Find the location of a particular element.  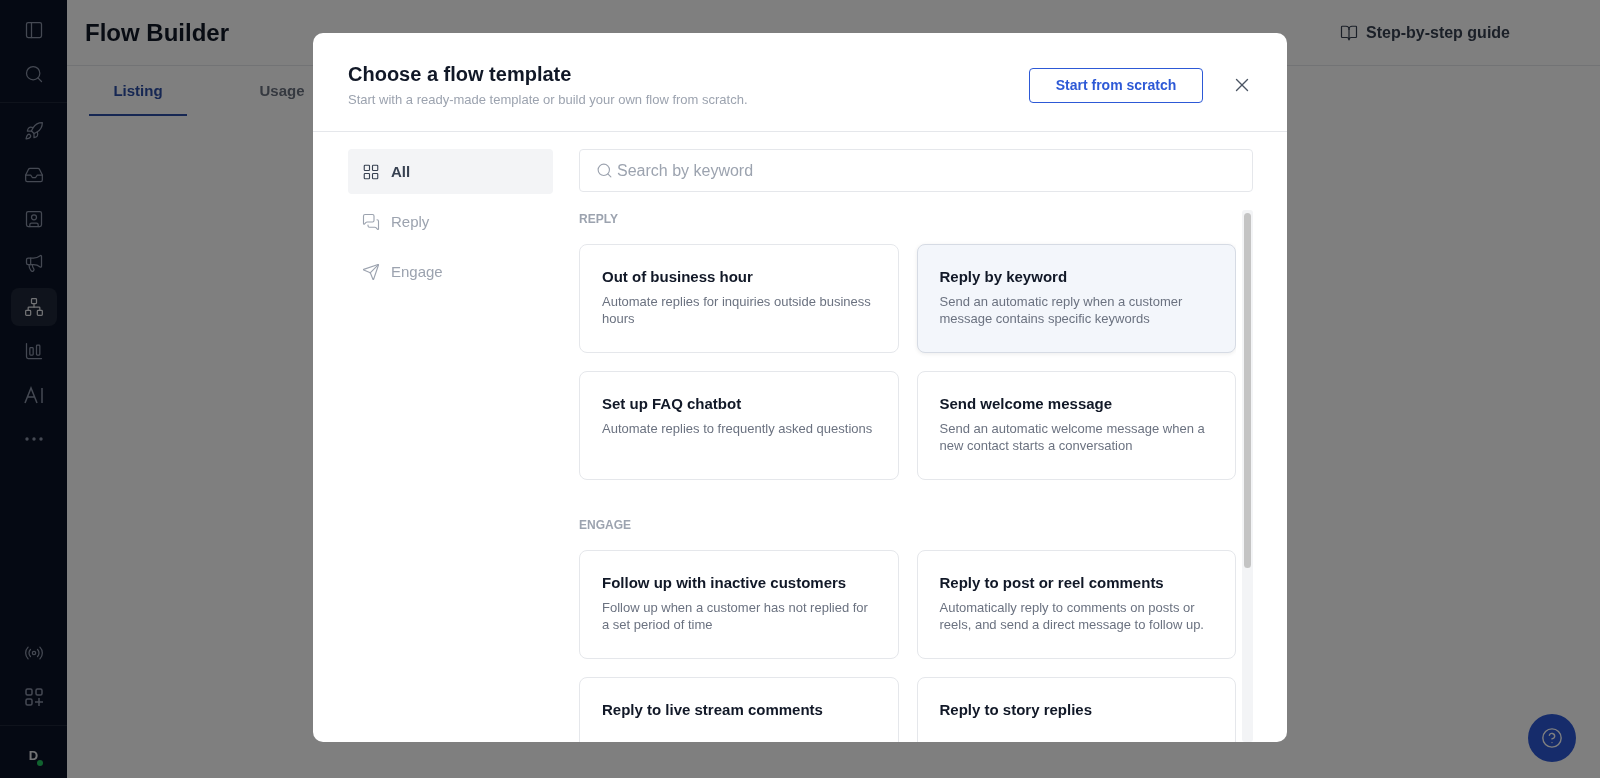

template-card: Send welcome message Send an automatic welcome message when a new contact starts a conversation is located at coordinates (1076, 425).